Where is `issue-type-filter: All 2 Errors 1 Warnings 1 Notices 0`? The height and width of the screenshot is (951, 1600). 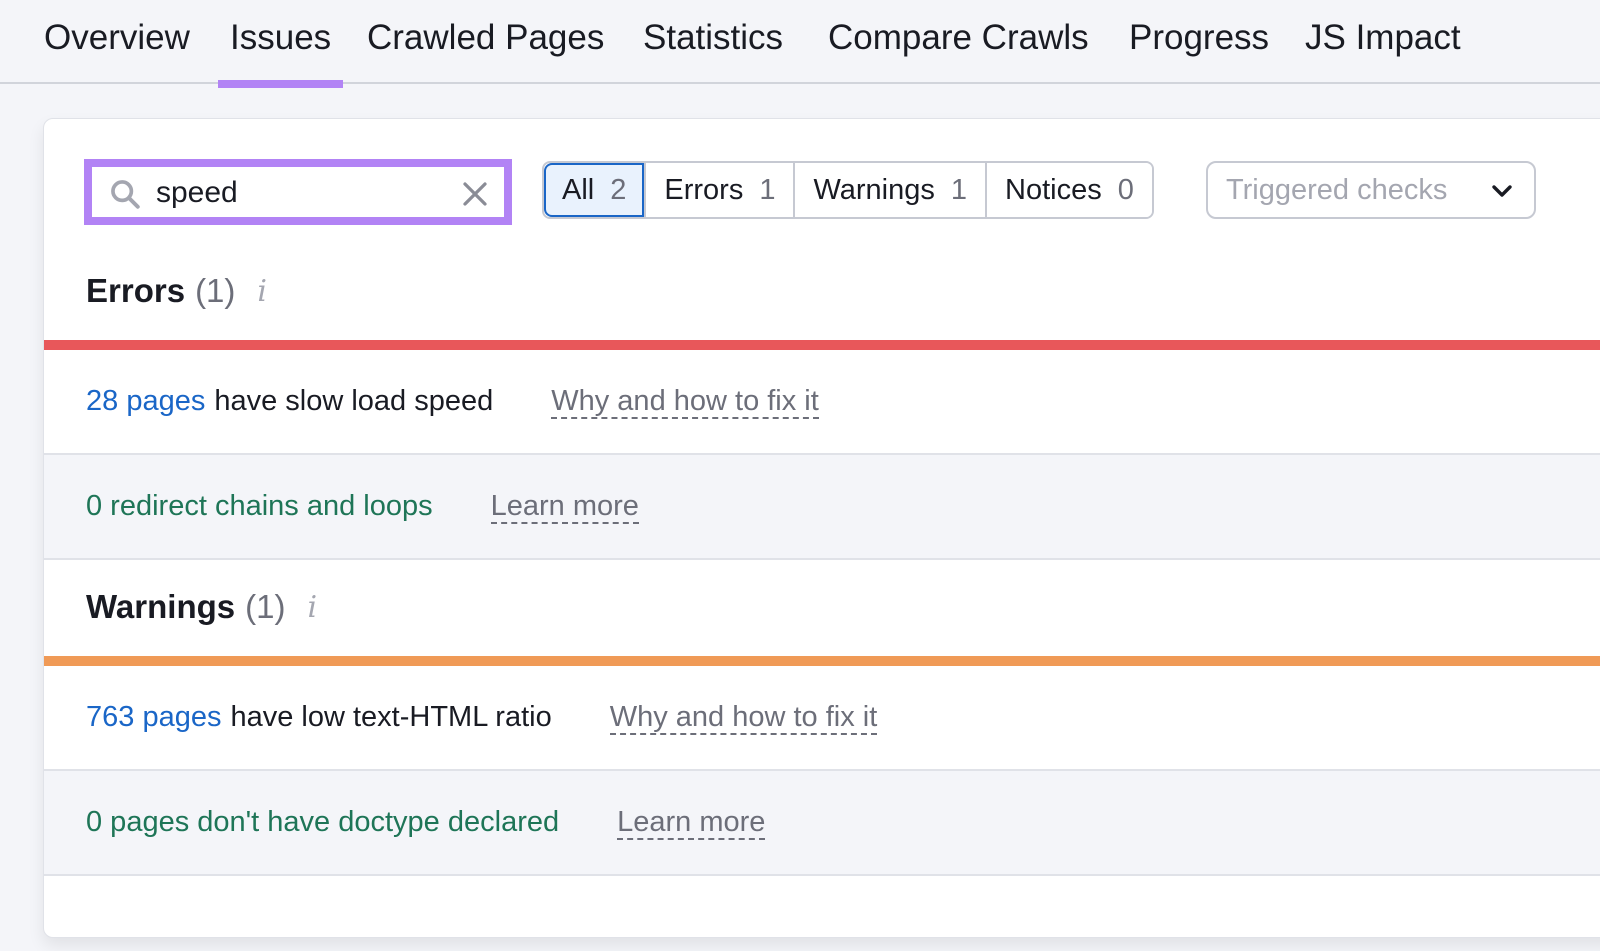 issue-type-filter: All 2 Errors 1 Warnings 1 Notices 0 is located at coordinates (848, 190).